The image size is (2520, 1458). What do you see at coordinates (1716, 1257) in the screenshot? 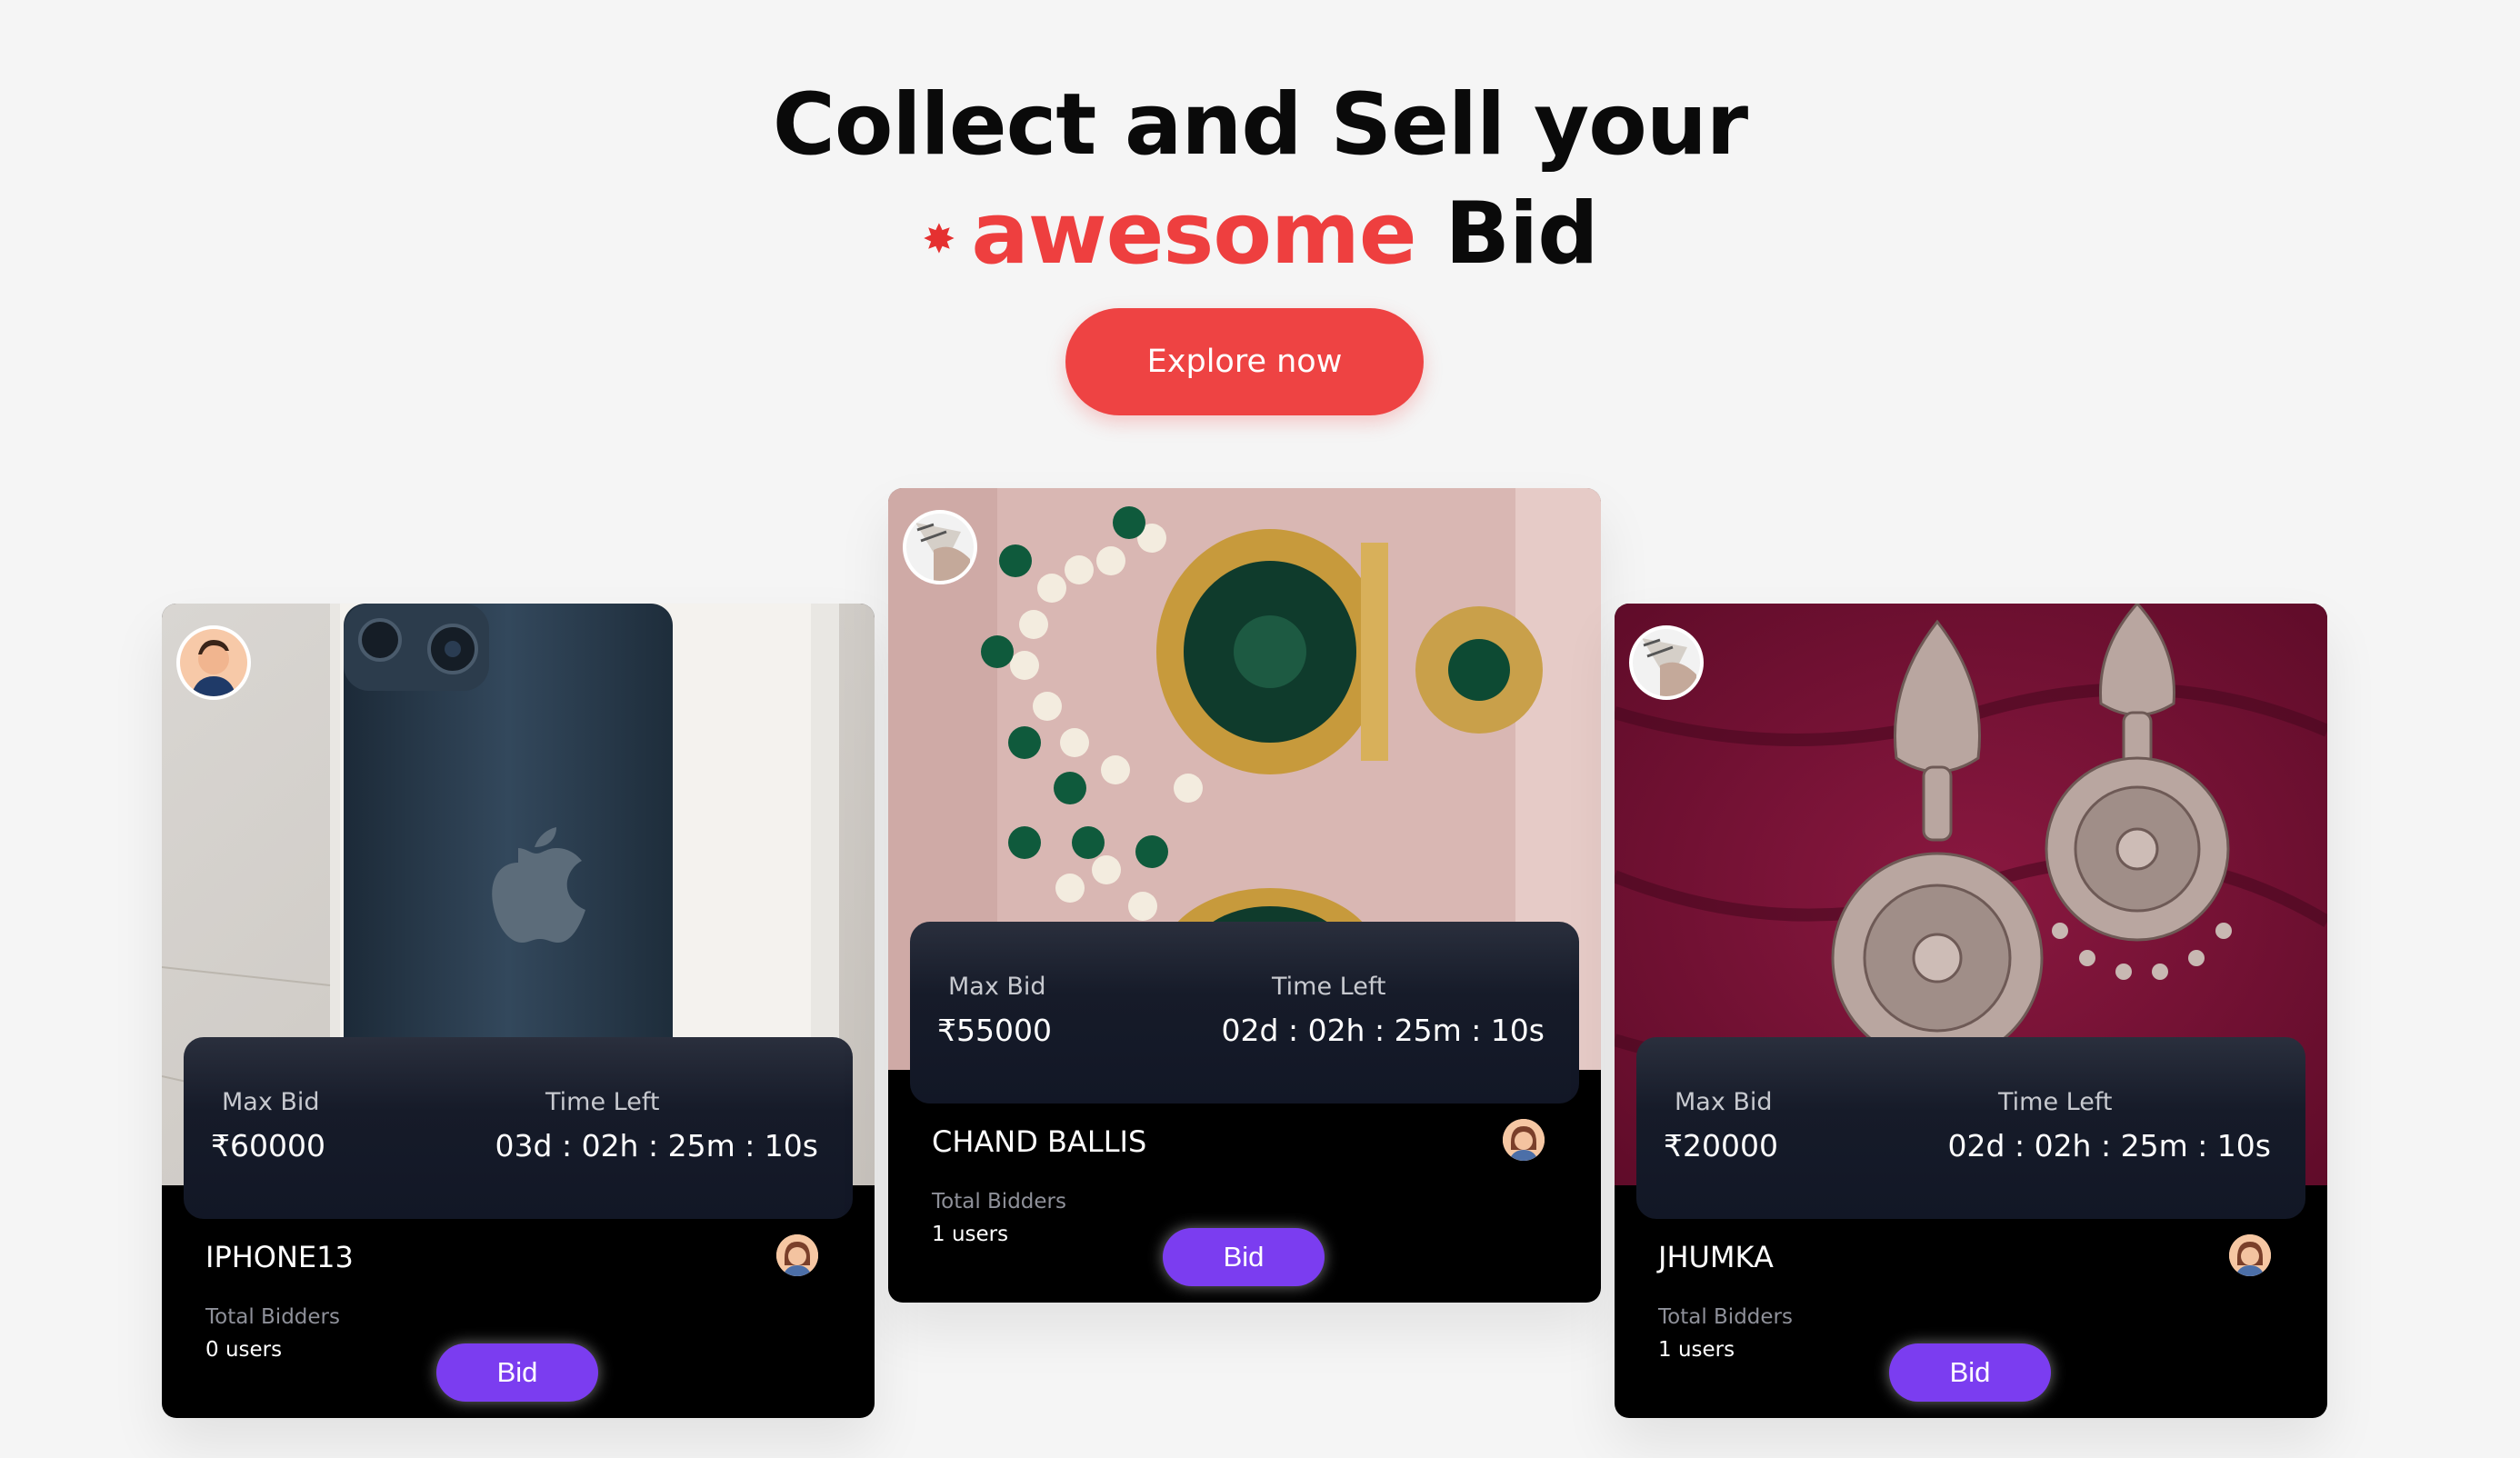
I see `product-title: JHUMKA` at bounding box center [1716, 1257].